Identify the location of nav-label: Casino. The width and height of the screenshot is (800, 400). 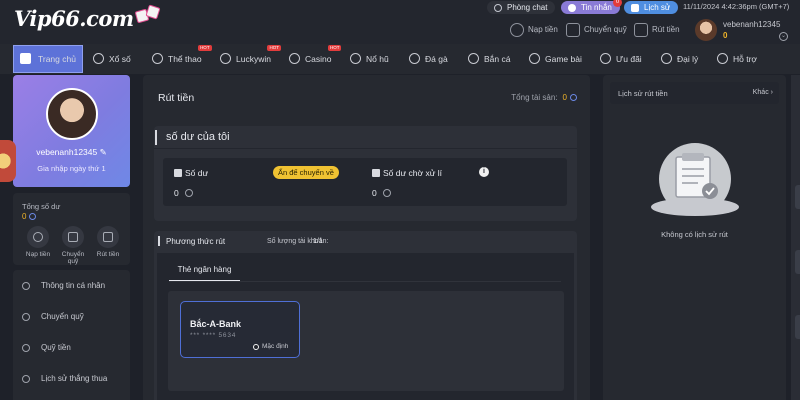
(318, 59).